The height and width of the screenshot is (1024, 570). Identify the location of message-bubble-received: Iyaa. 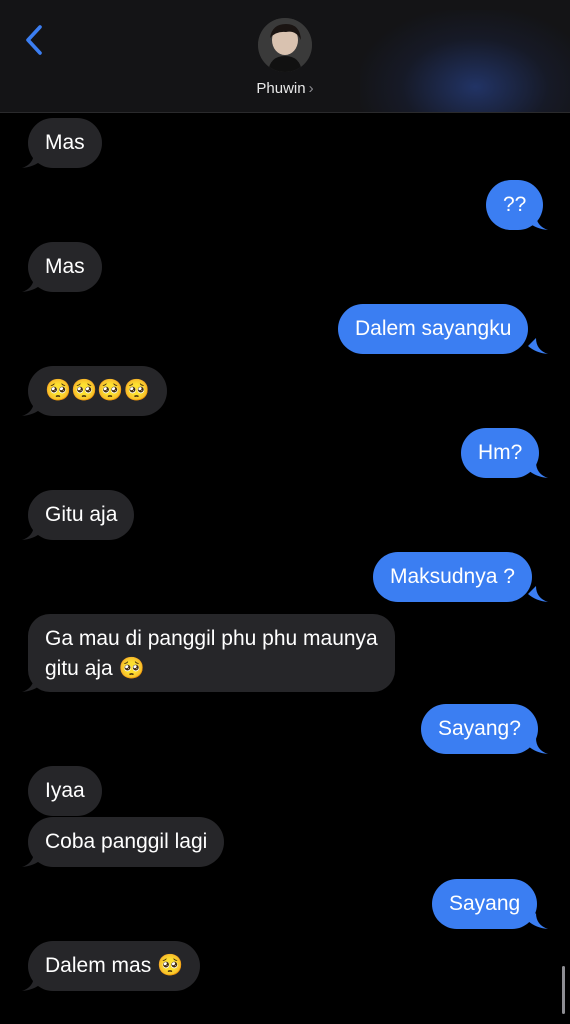
(65, 791).